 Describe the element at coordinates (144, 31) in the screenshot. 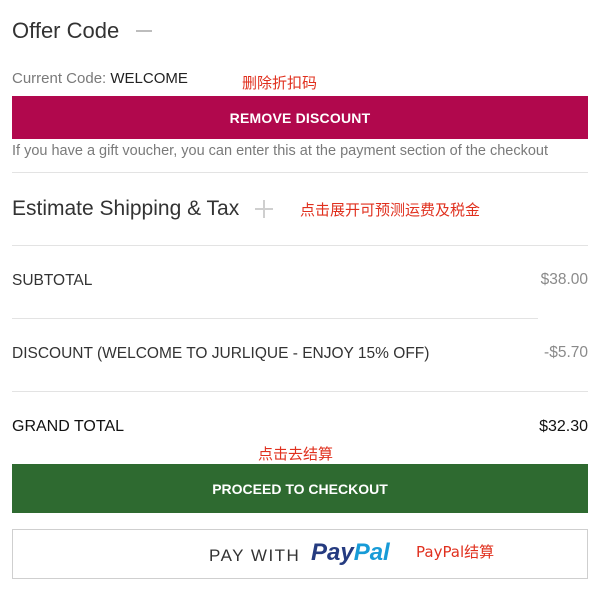

I see `minus-icon` at that location.